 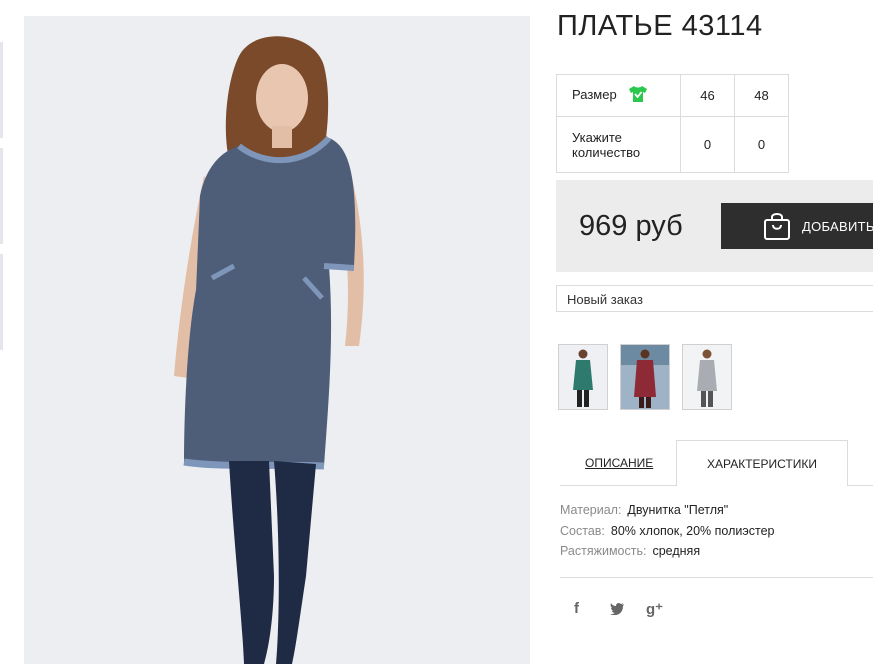 What do you see at coordinates (576, 608) in the screenshot?
I see `facebook-icon: f` at bounding box center [576, 608].